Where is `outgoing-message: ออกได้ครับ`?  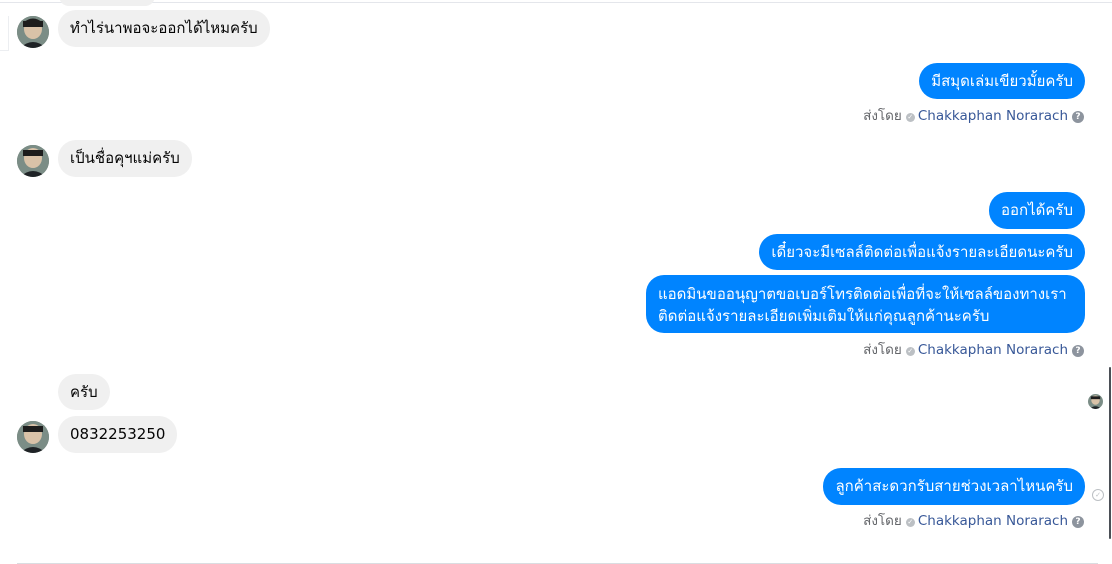
outgoing-message: ออกได้ครับ is located at coordinates (1037, 210).